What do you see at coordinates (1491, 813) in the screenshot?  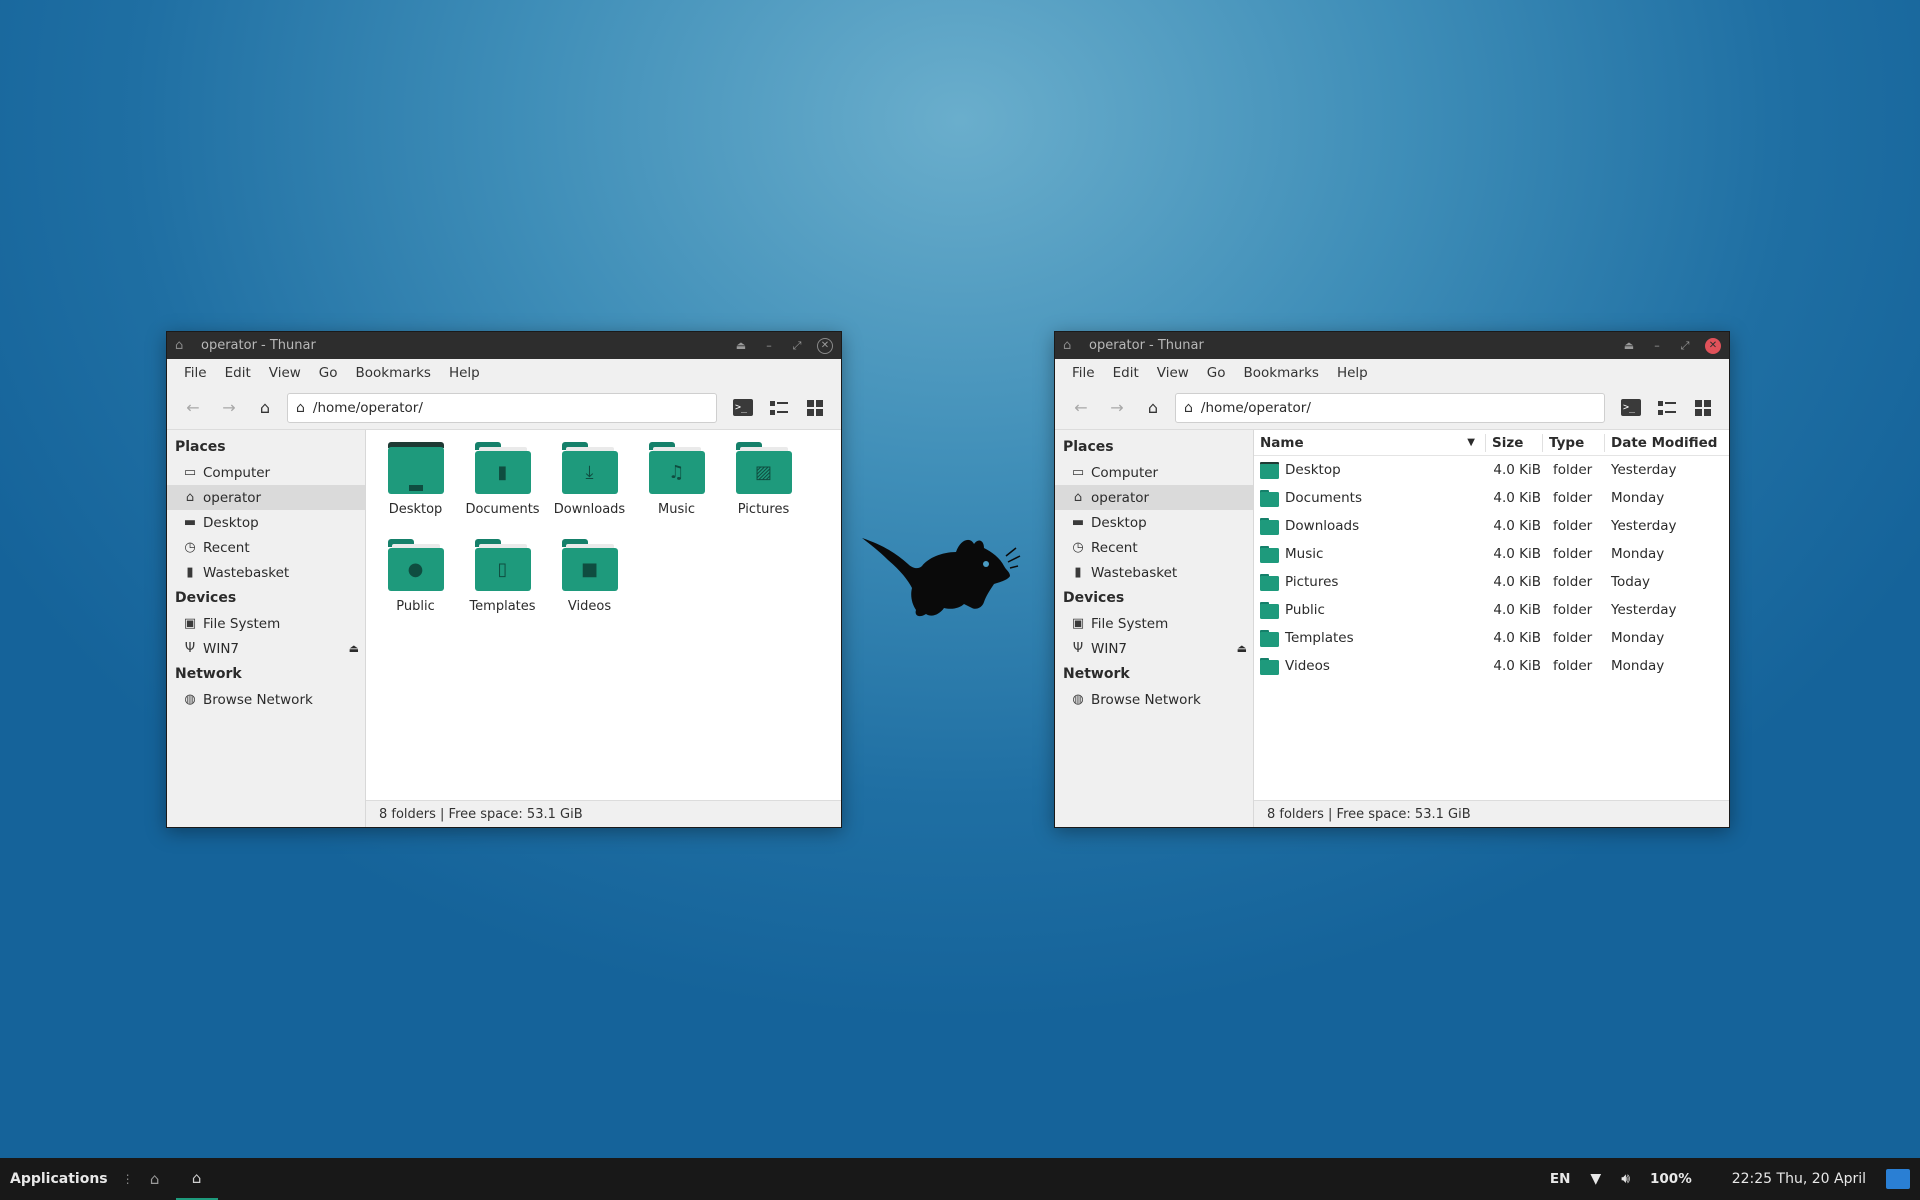 I see `status-bar: 8 folders | Free space: 53.1 GiB` at bounding box center [1491, 813].